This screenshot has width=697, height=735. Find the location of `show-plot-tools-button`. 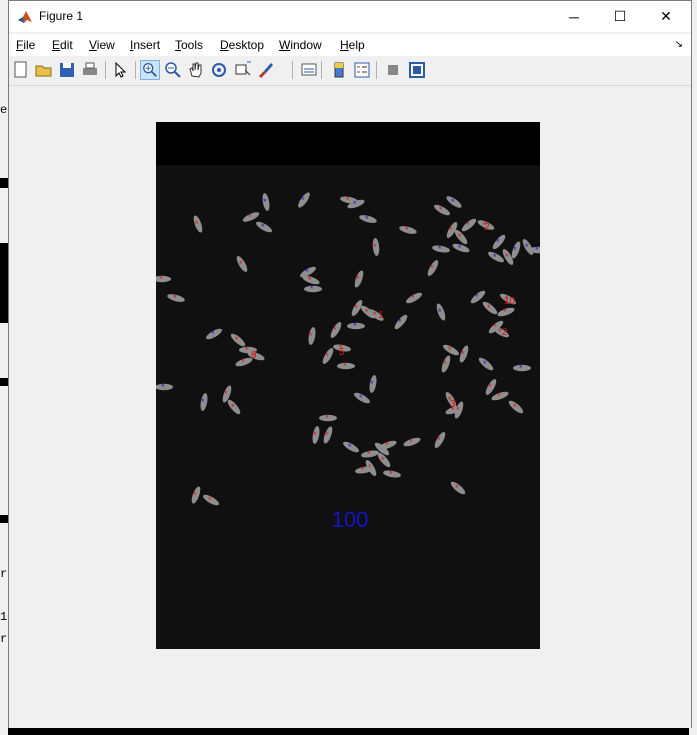

show-plot-tools-button is located at coordinates (417, 70).